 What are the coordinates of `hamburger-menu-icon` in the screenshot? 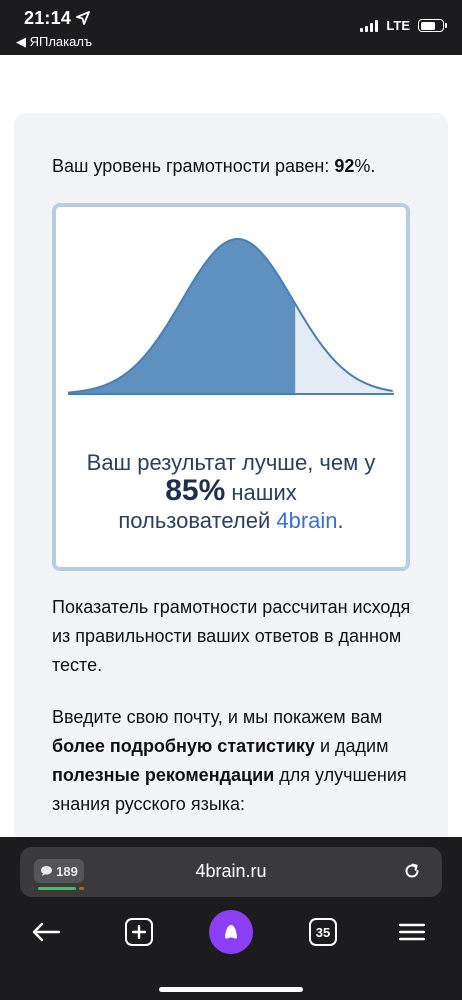 It's located at (412, 932).